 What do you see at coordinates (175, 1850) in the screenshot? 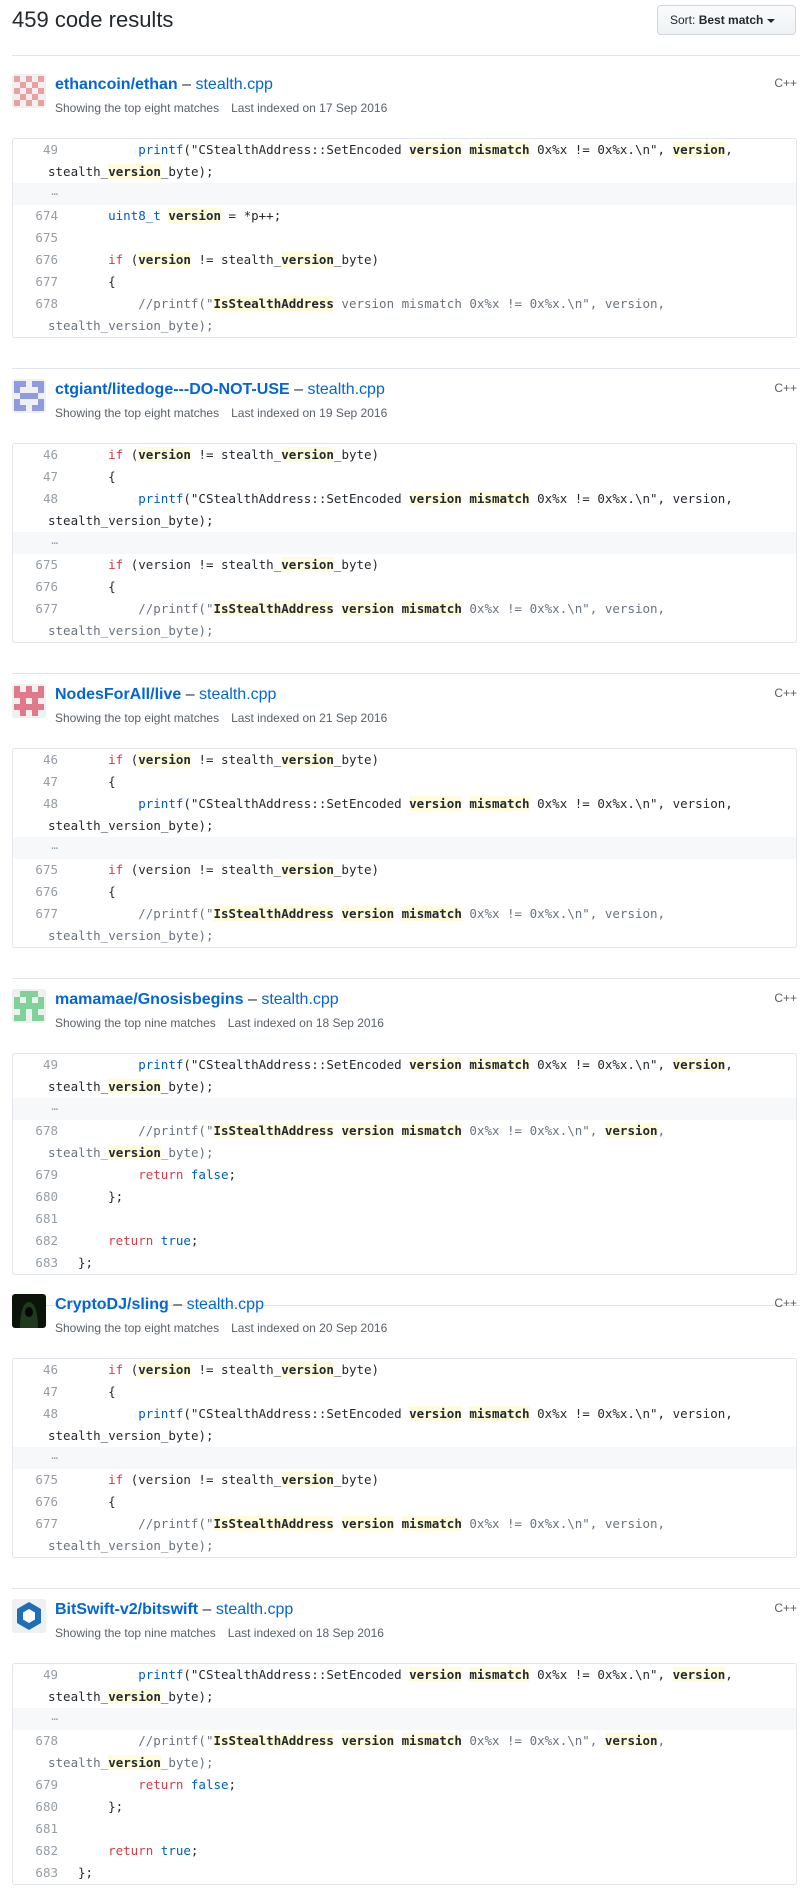
I see `code-token: true` at bounding box center [175, 1850].